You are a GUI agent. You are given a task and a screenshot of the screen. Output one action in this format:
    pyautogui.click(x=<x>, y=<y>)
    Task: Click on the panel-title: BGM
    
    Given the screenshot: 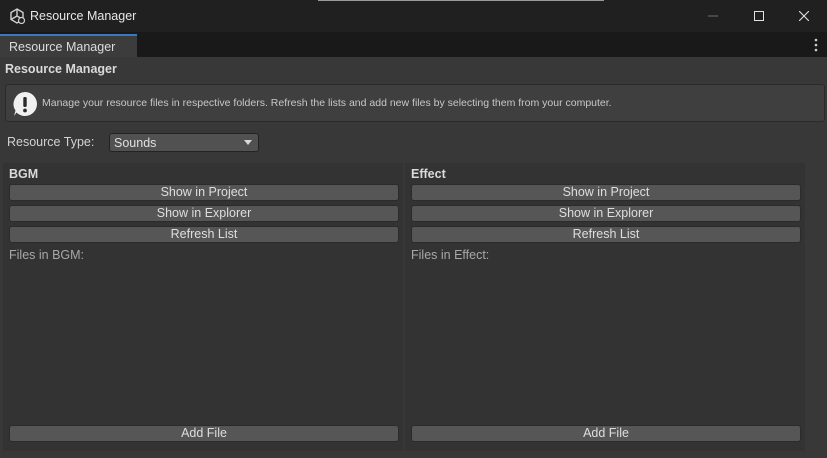 What is the action you would take?
    pyautogui.click(x=24, y=174)
    